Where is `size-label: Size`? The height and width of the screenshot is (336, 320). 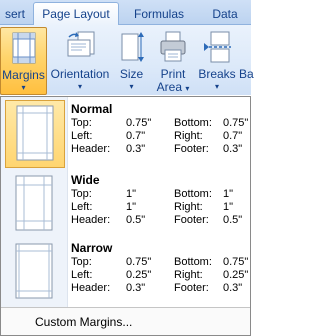
size-label: Size is located at coordinates (131, 74).